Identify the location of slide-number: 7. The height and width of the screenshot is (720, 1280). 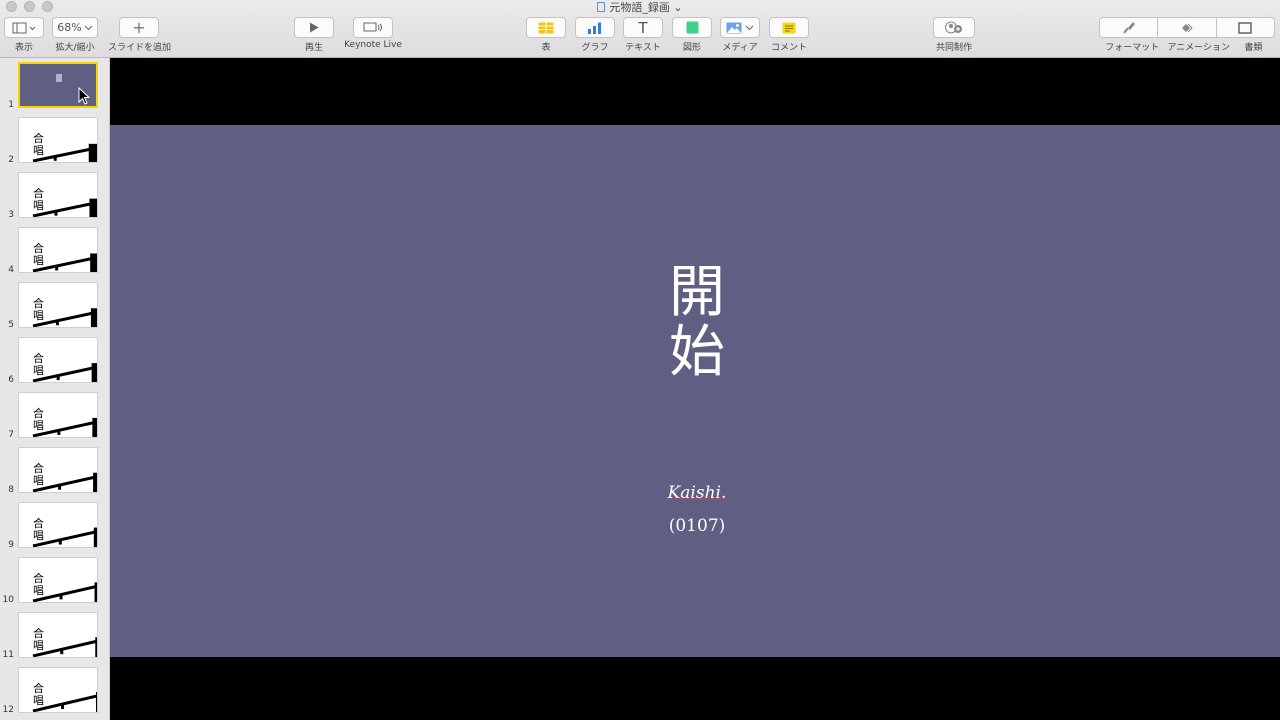
(11, 435).